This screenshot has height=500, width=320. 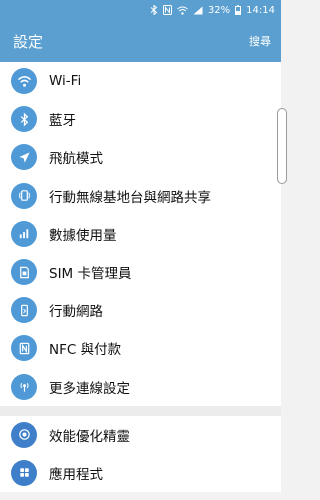 I want to click on settings-item-label: 應用程式, so click(x=76, y=474).